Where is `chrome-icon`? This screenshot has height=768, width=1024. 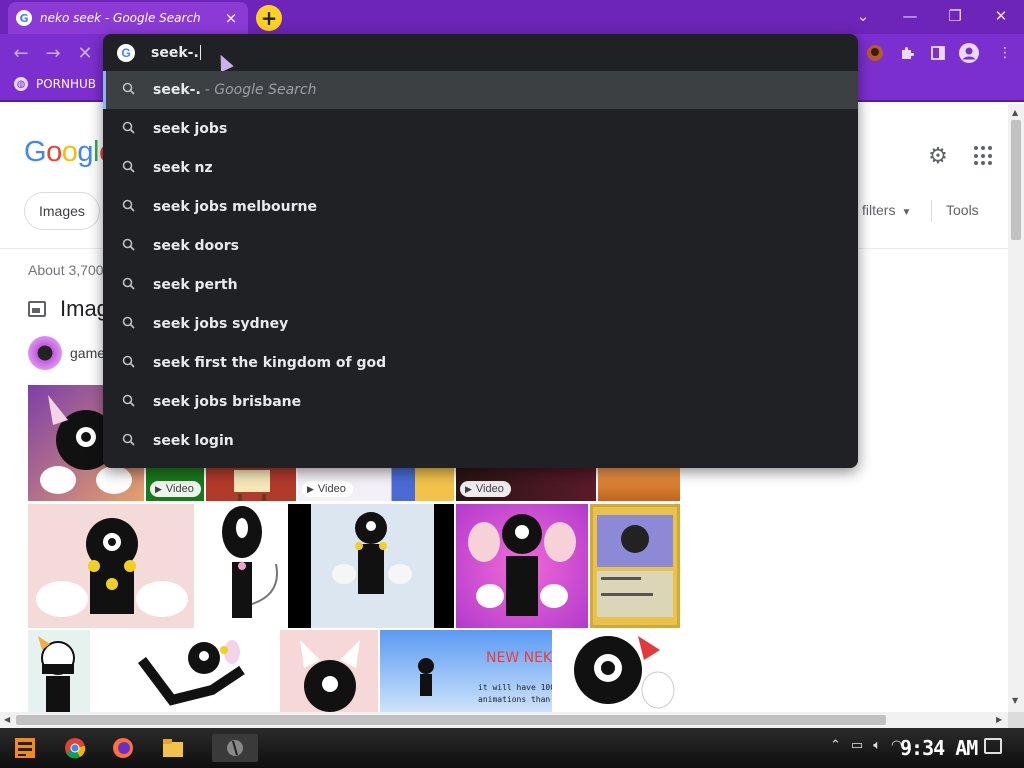
chrome-icon is located at coordinates (75, 748).